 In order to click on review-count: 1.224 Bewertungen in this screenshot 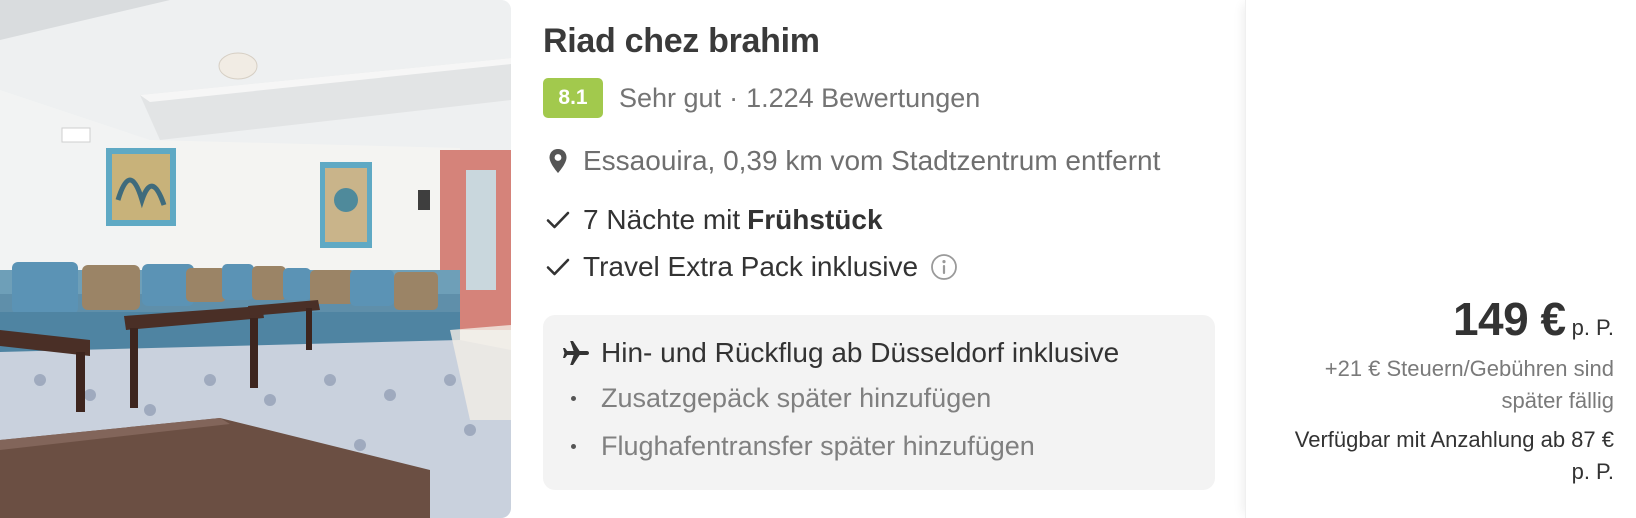, I will do `click(863, 98)`.